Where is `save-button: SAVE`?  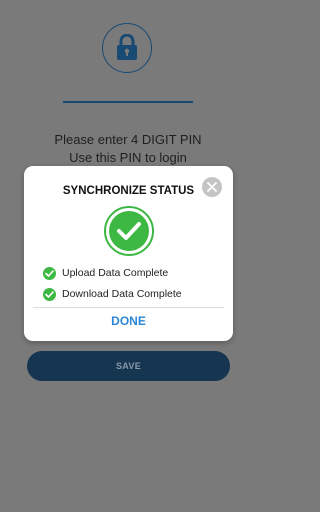 save-button: SAVE is located at coordinates (128, 366).